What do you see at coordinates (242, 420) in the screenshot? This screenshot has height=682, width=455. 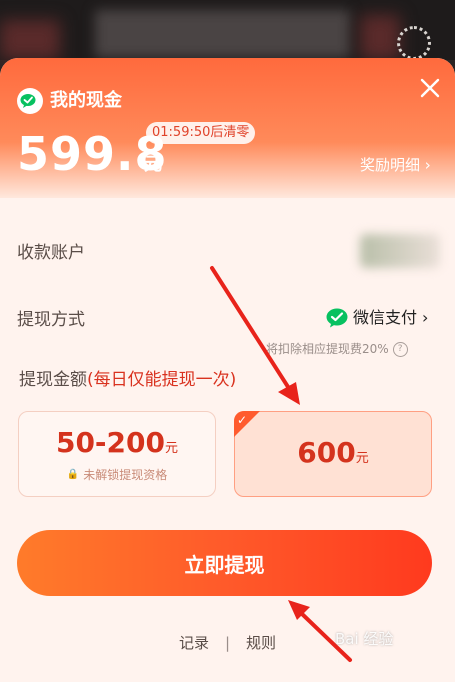 I see `check-icon: ✓` at bounding box center [242, 420].